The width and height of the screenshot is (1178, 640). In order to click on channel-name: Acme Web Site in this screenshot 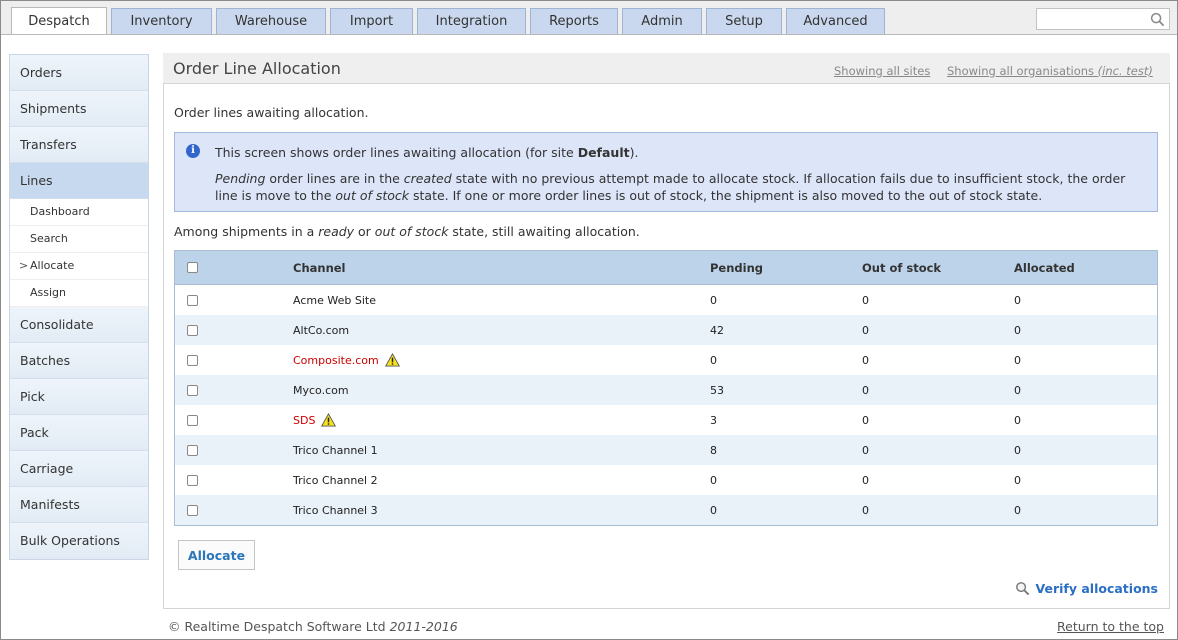, I will do `click(334, 300)`.